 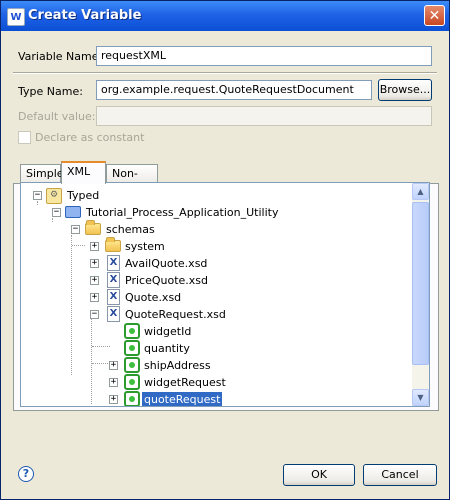 I want to click on tree-node-label: widgetId, so click(x=168, y=331).